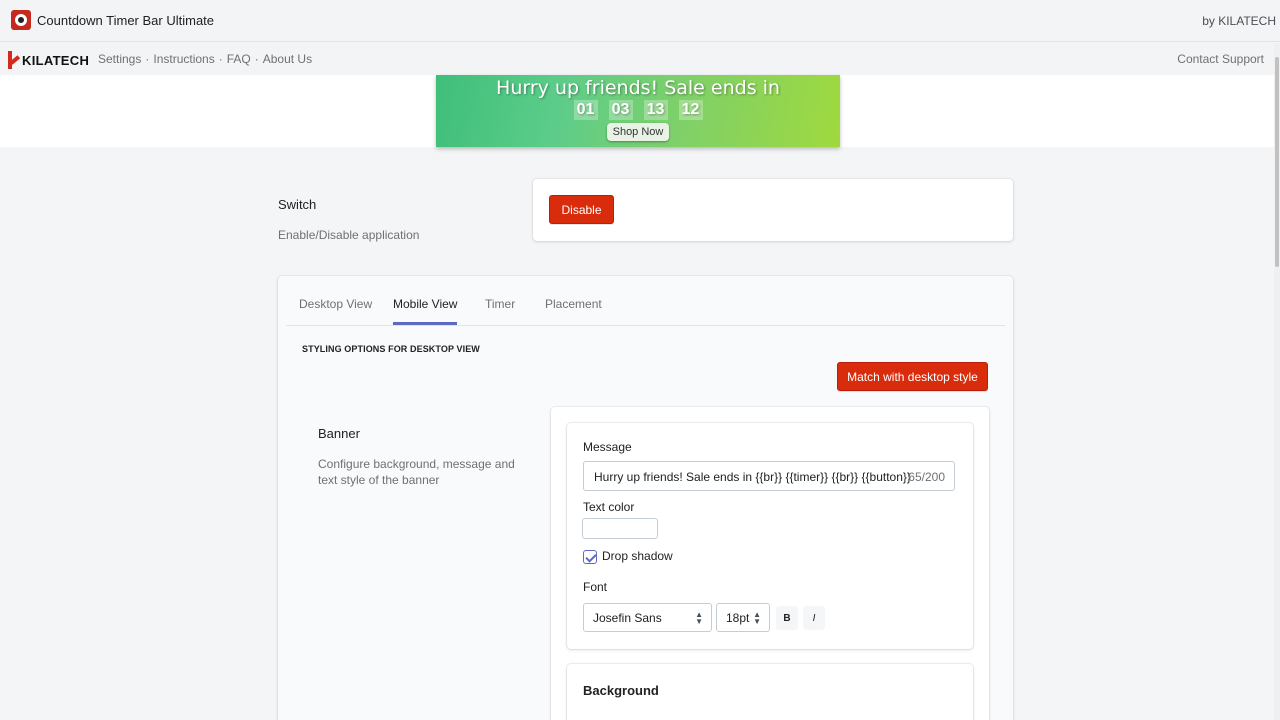 The image size is (1280, 720). I want to click on contact-support-link: Contact Support, so click(1220, 59).